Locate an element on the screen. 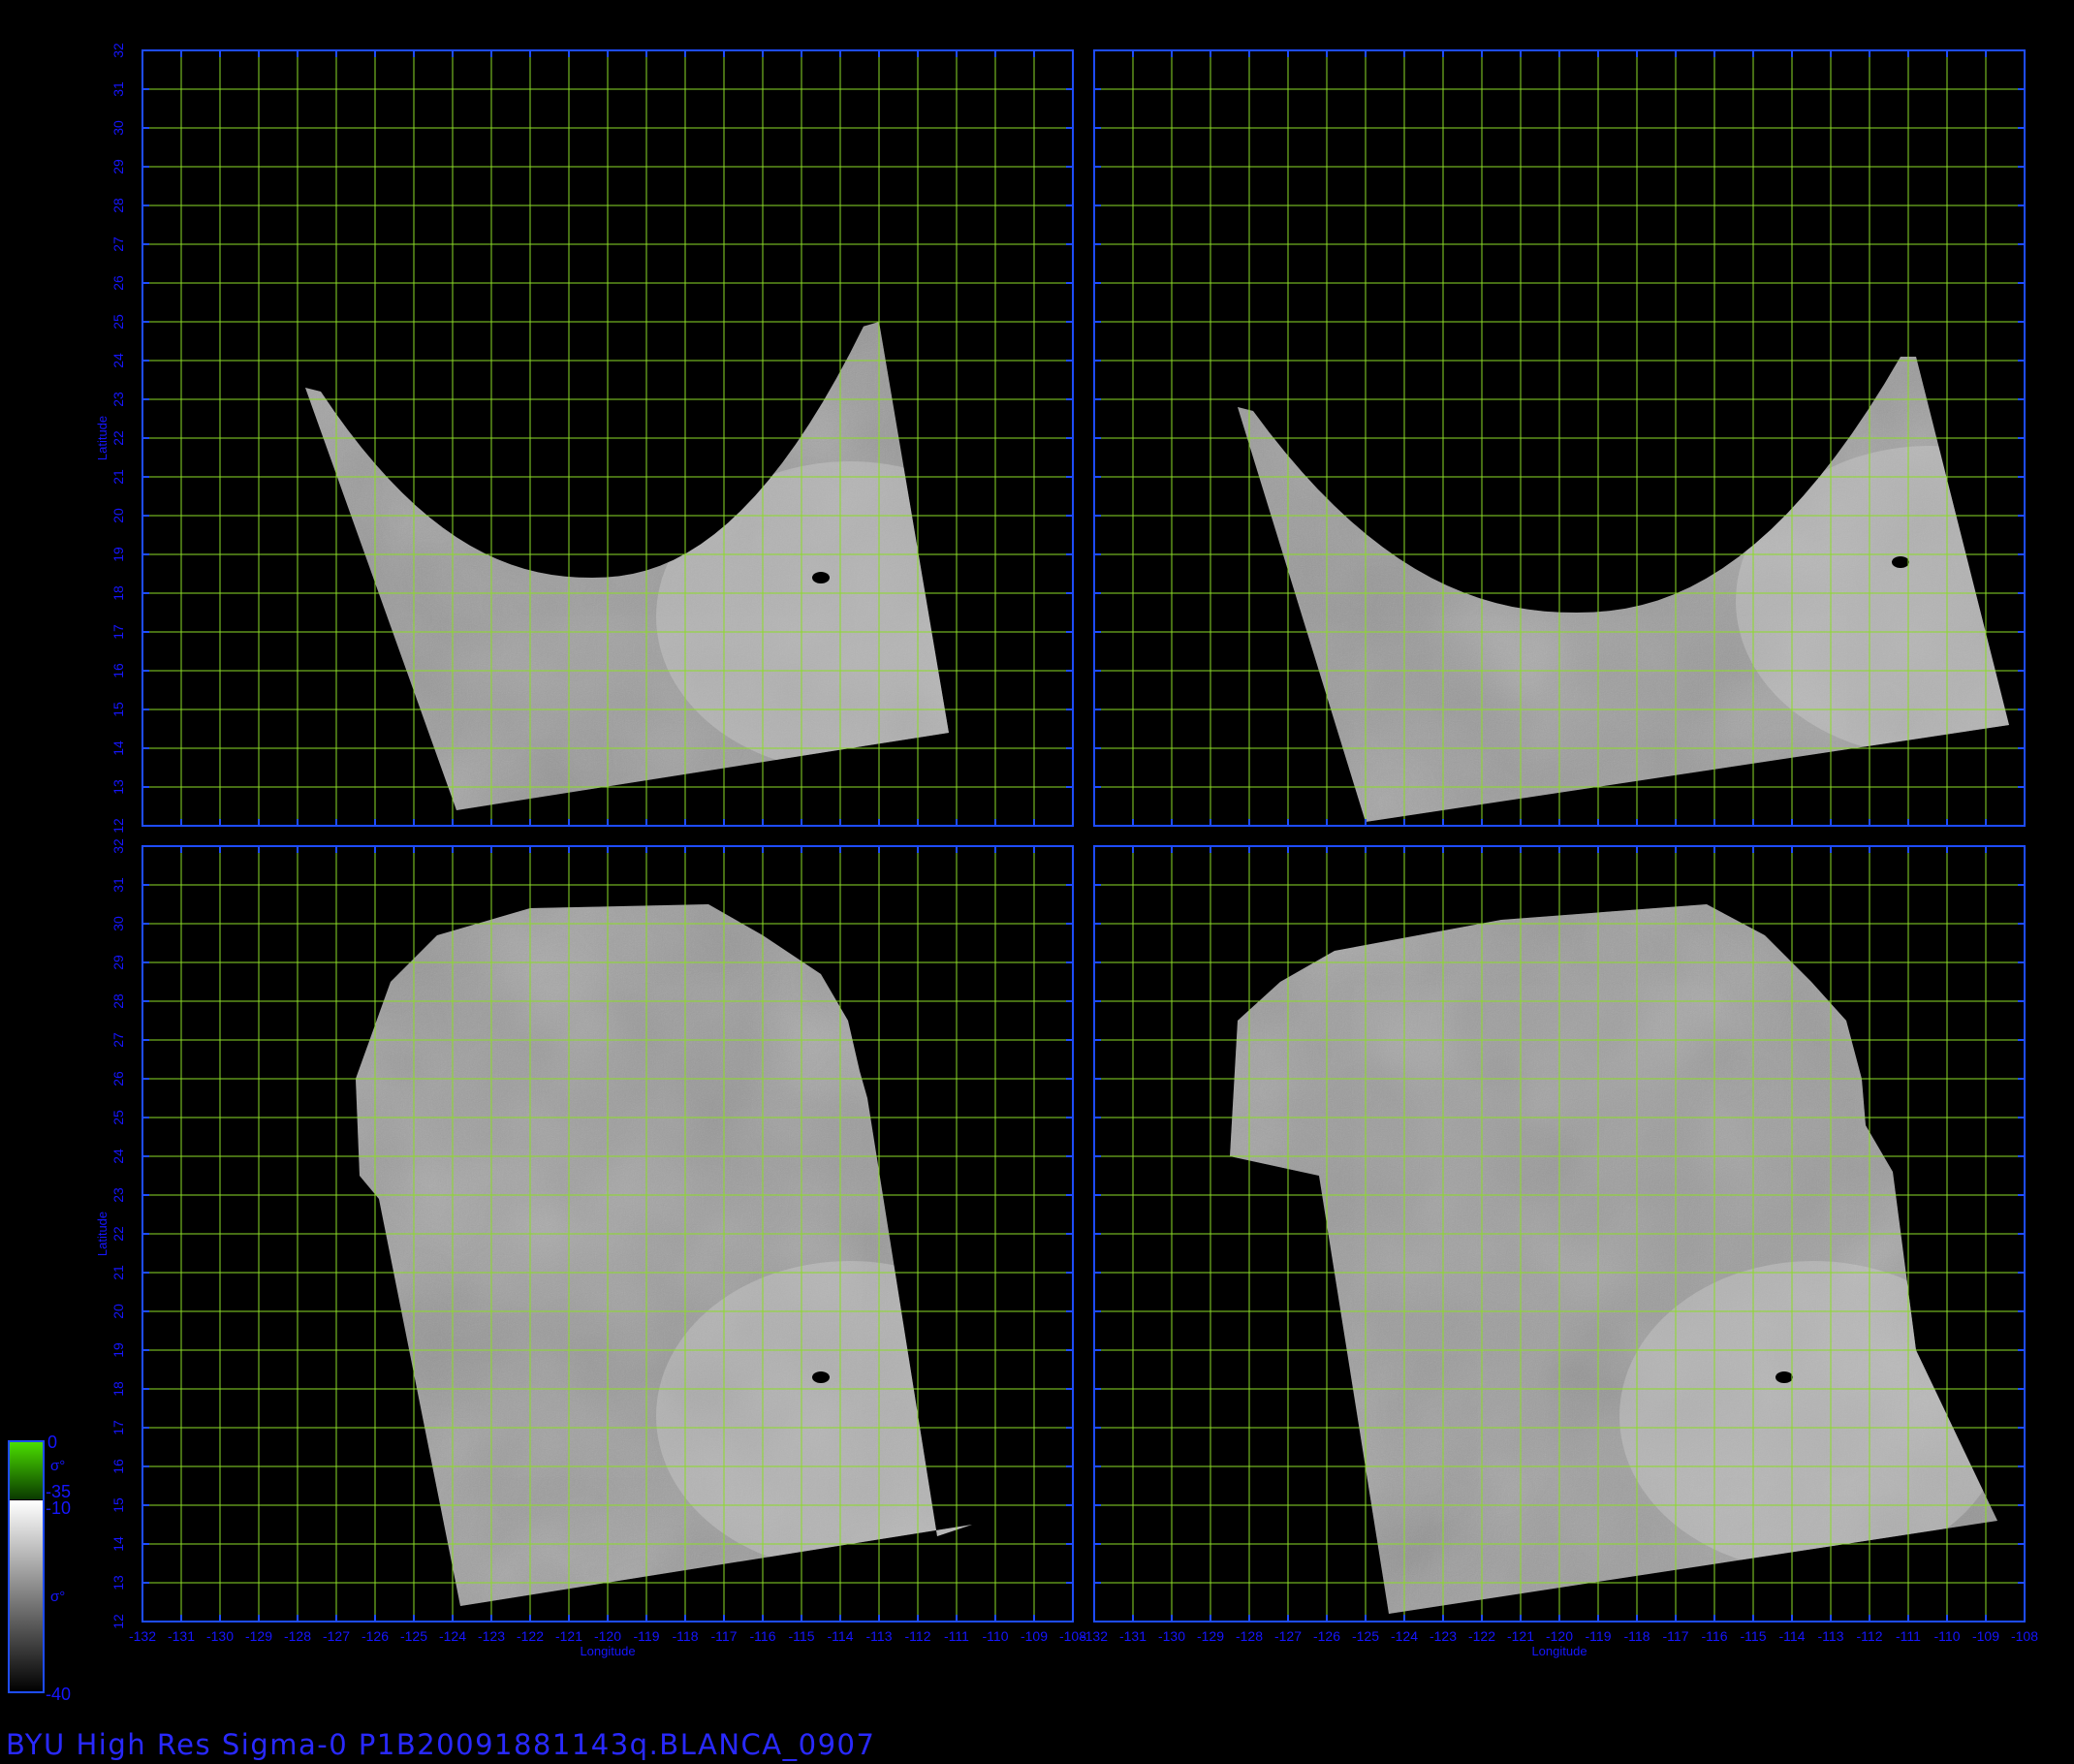 Image resolution: width=2074 pixels, height=1764 pixels. hurricane-eye-bottom-right is located at coordinates (1784, 1377).